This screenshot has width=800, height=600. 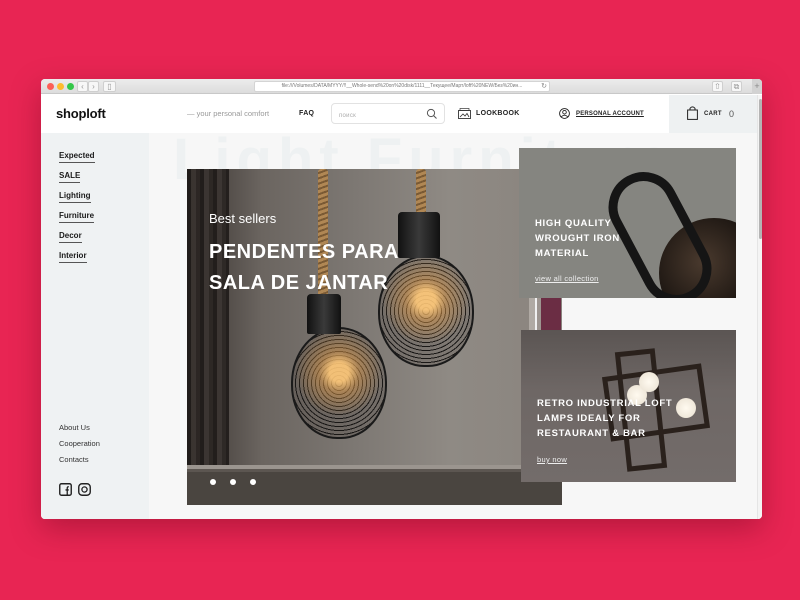 I want to click on tagline: — your personal comfort, so click(x=228, y=113).